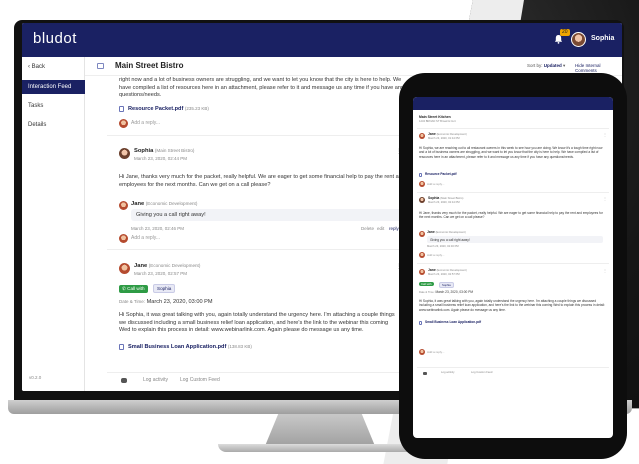 The width and height of the screenshot is (639, 464). I want to click on business-icon, so click(100, 66).